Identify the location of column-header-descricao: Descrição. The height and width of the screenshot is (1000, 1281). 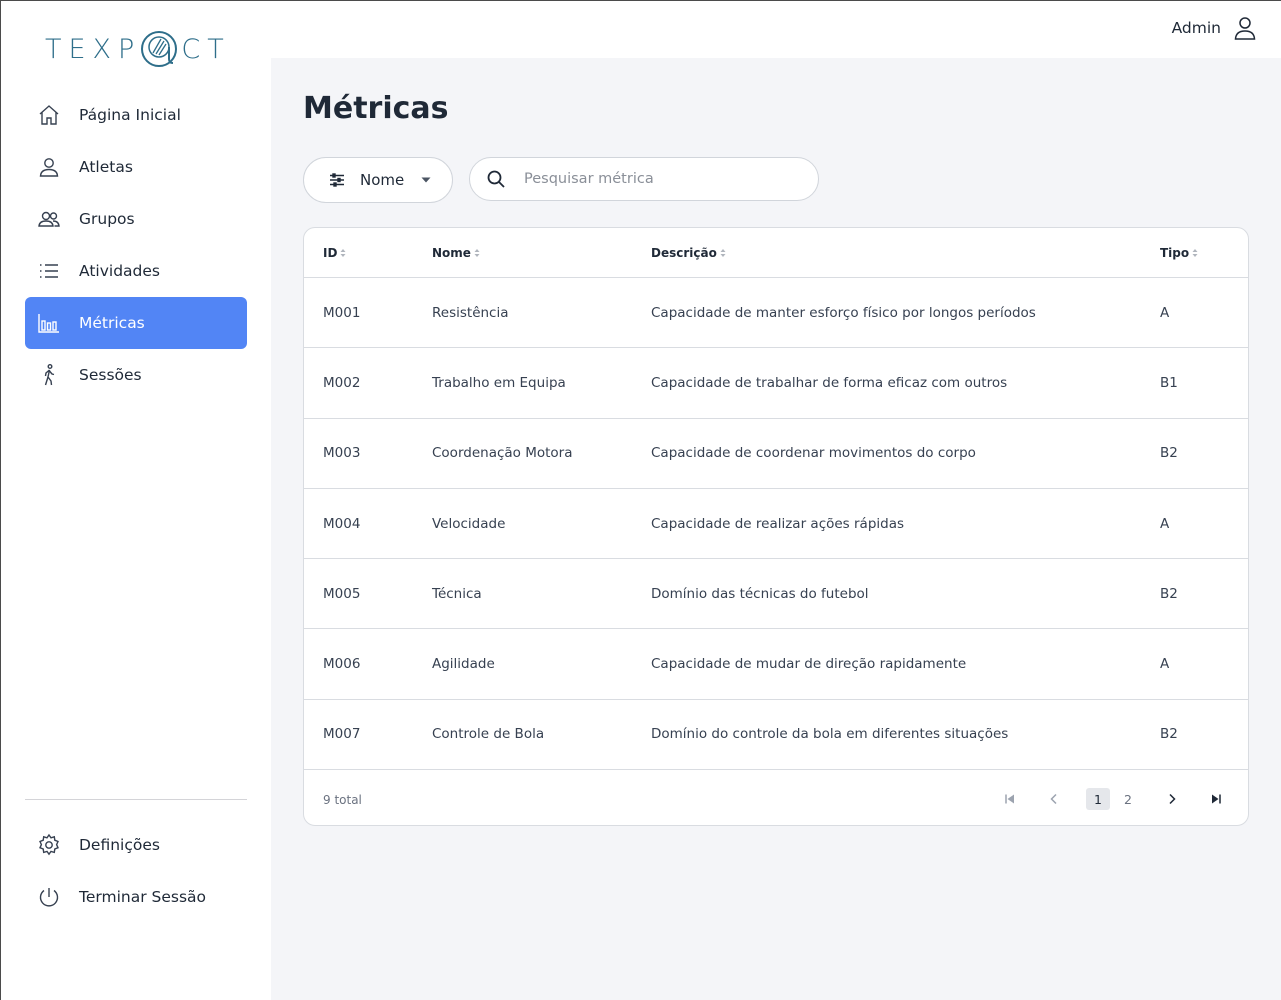
(689, 253).